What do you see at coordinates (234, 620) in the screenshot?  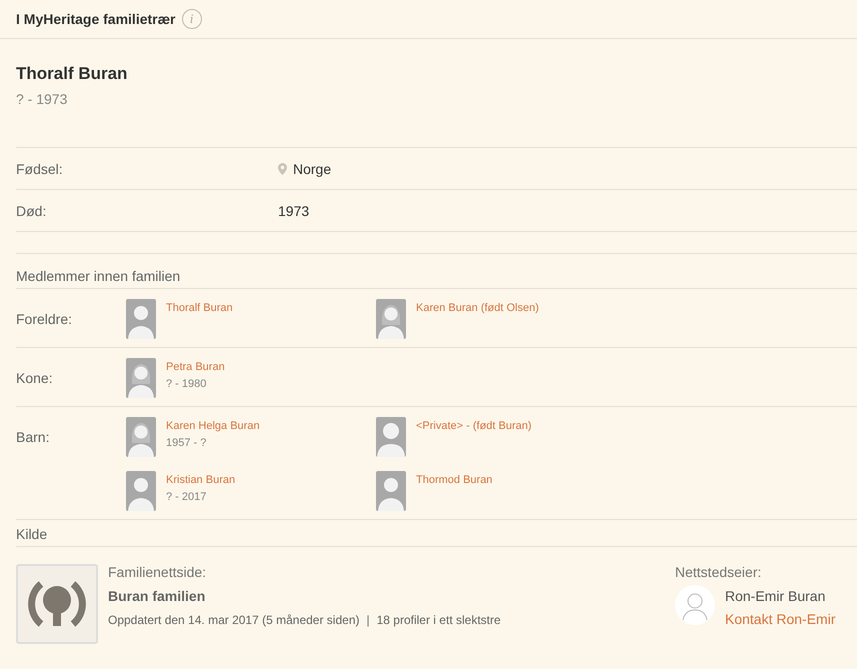 I see `updated-text: Oppdatert den 14. mar 2017 (5 måneder siden)` at bounding box center [234, 620].